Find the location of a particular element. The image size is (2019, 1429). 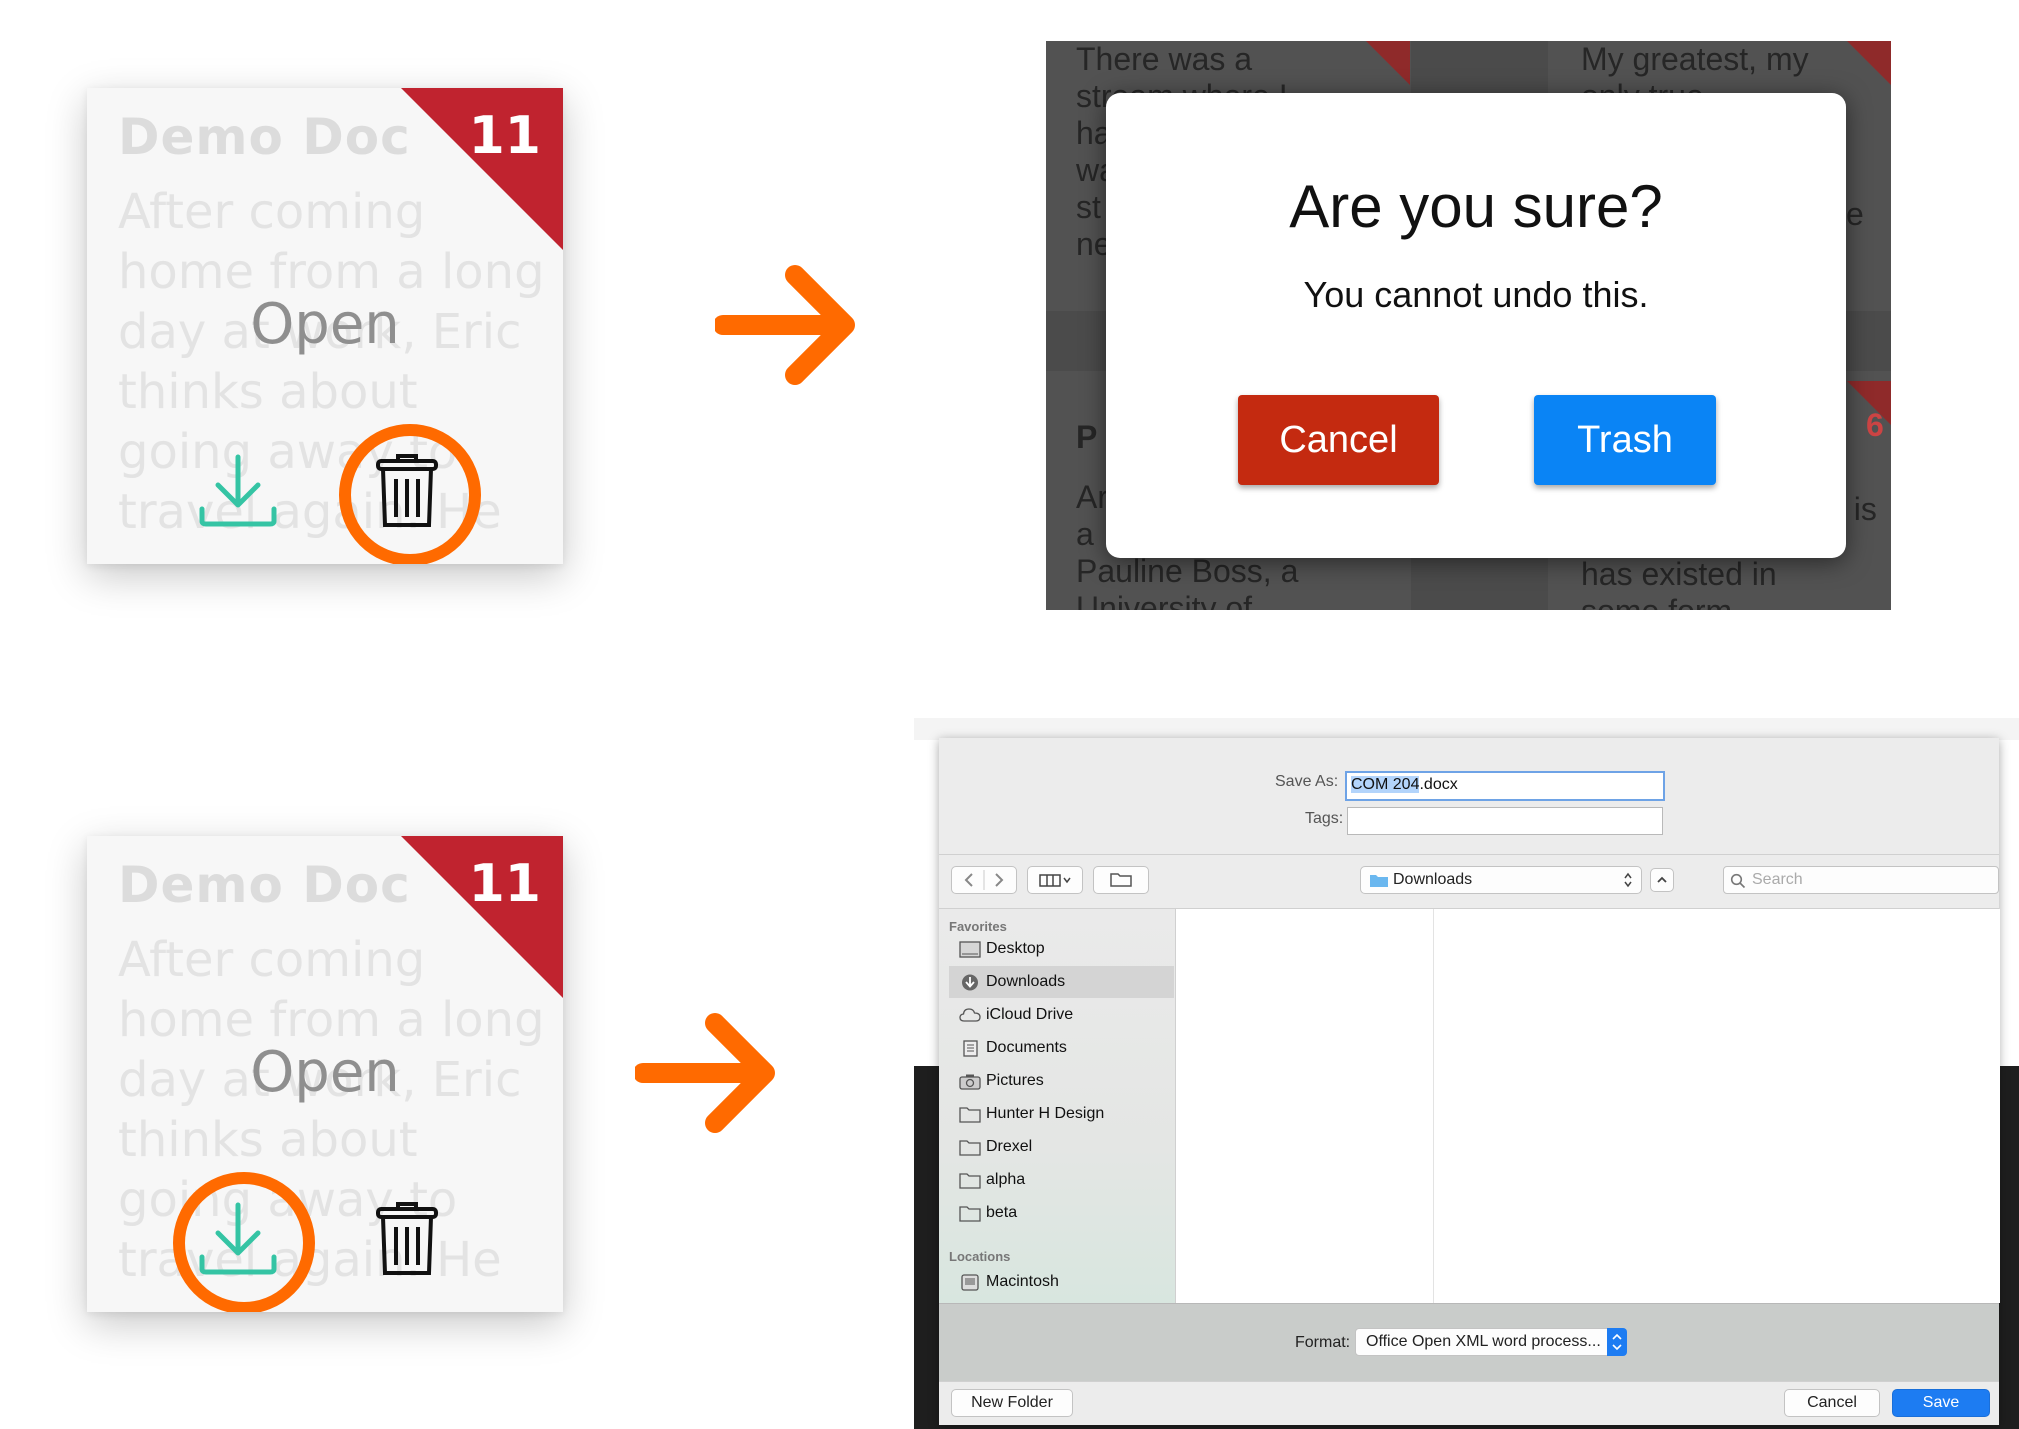

sidebar-item-alpha: alpha is located at coordinates (1061, 1180).